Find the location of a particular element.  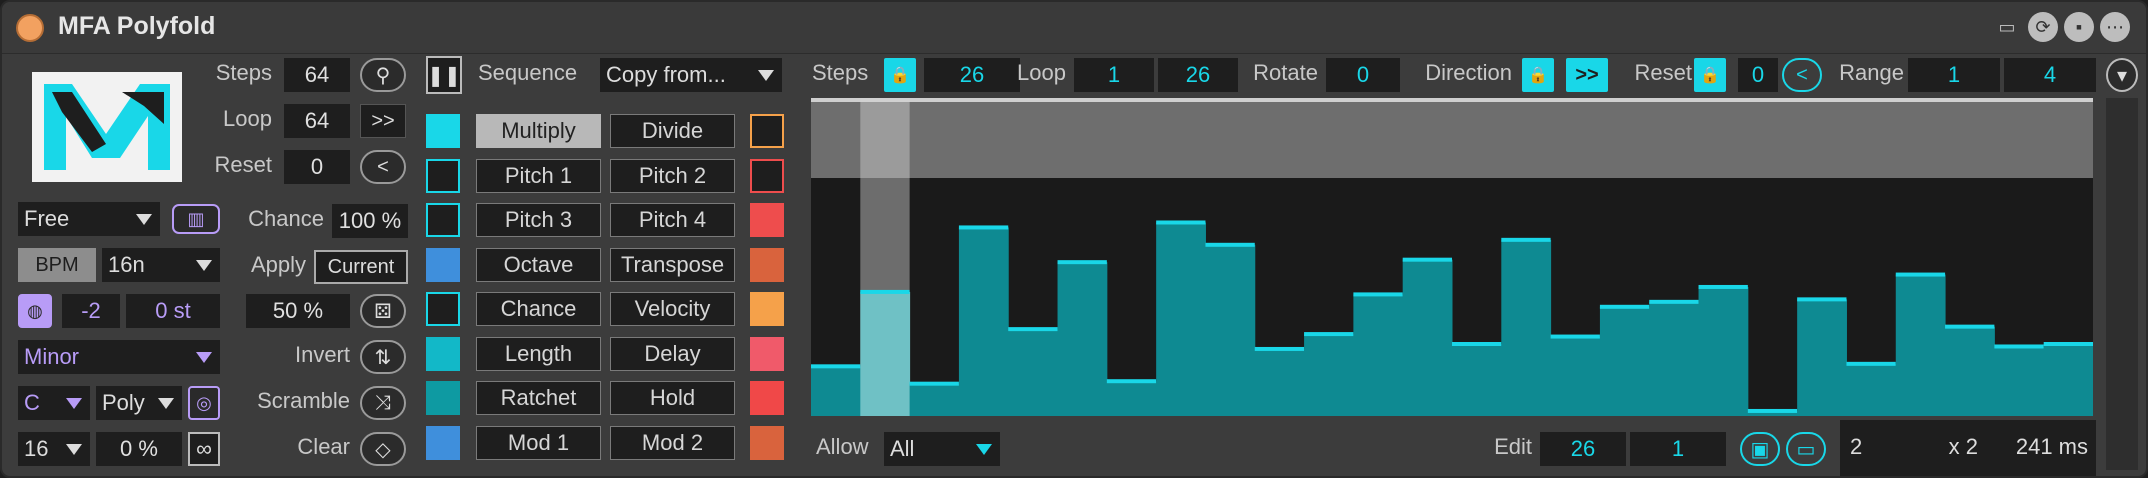

allow-dropdown: All is located at coordinates (942, 449).